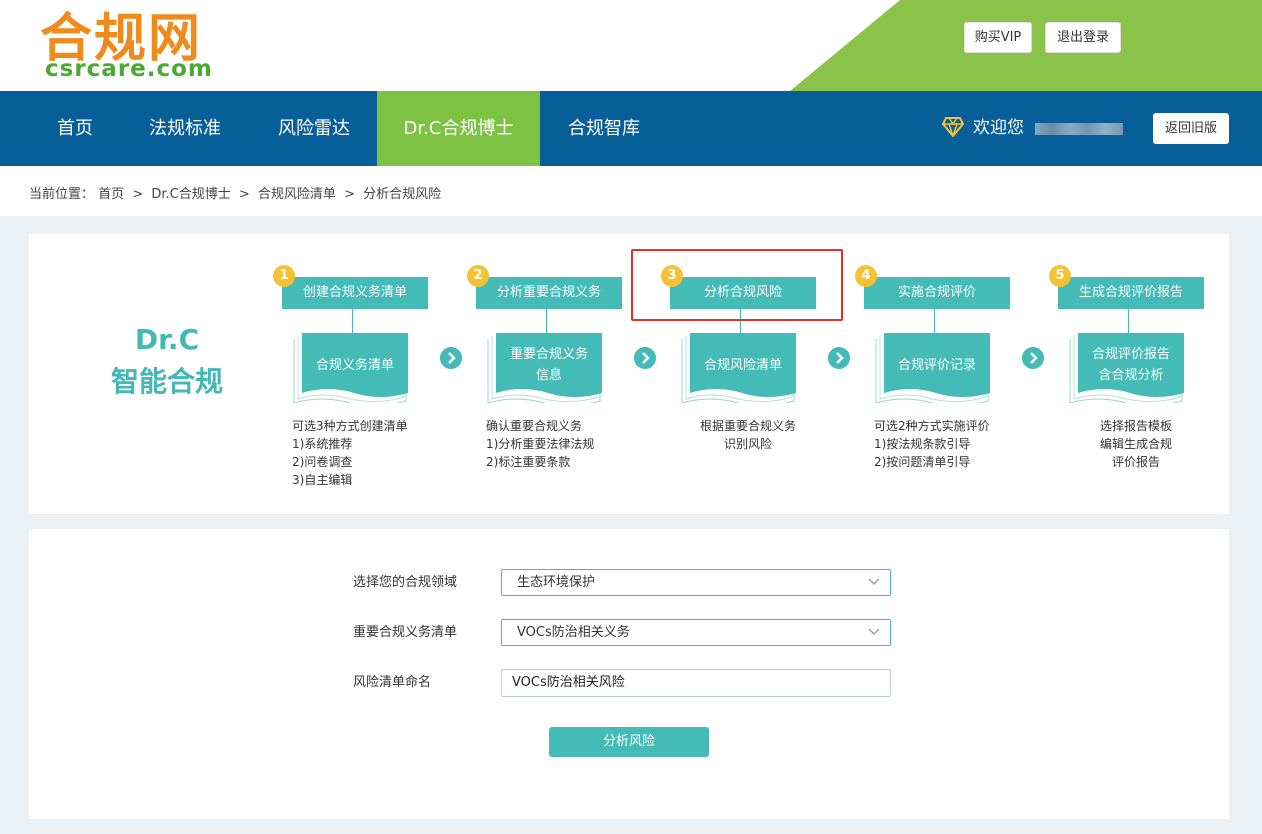 This screenshot has width=1262, height=834. Describe the element at coordinates (129, 69) in the screenshot. I see `logo-domain: csrcare.com` at that location.